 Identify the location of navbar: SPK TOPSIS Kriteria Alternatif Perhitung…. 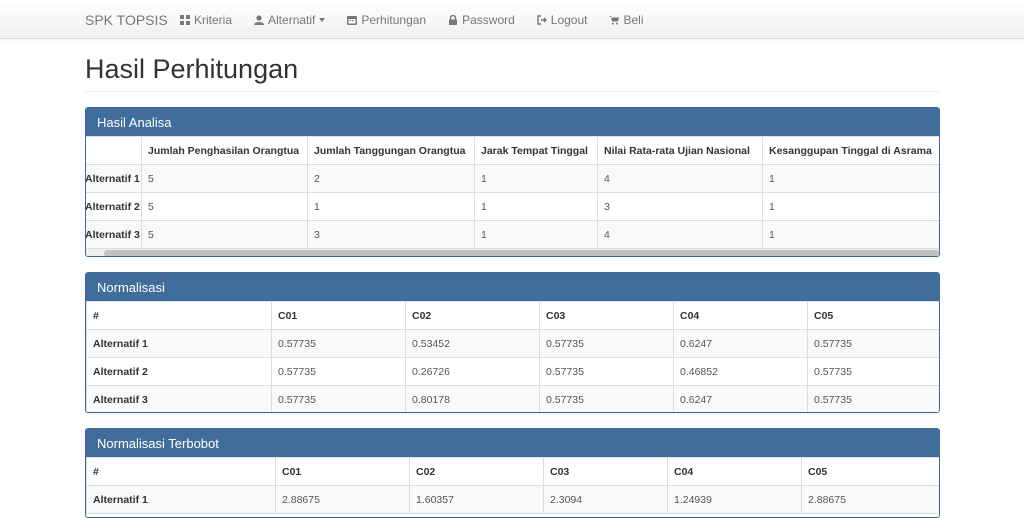
(512, 19).